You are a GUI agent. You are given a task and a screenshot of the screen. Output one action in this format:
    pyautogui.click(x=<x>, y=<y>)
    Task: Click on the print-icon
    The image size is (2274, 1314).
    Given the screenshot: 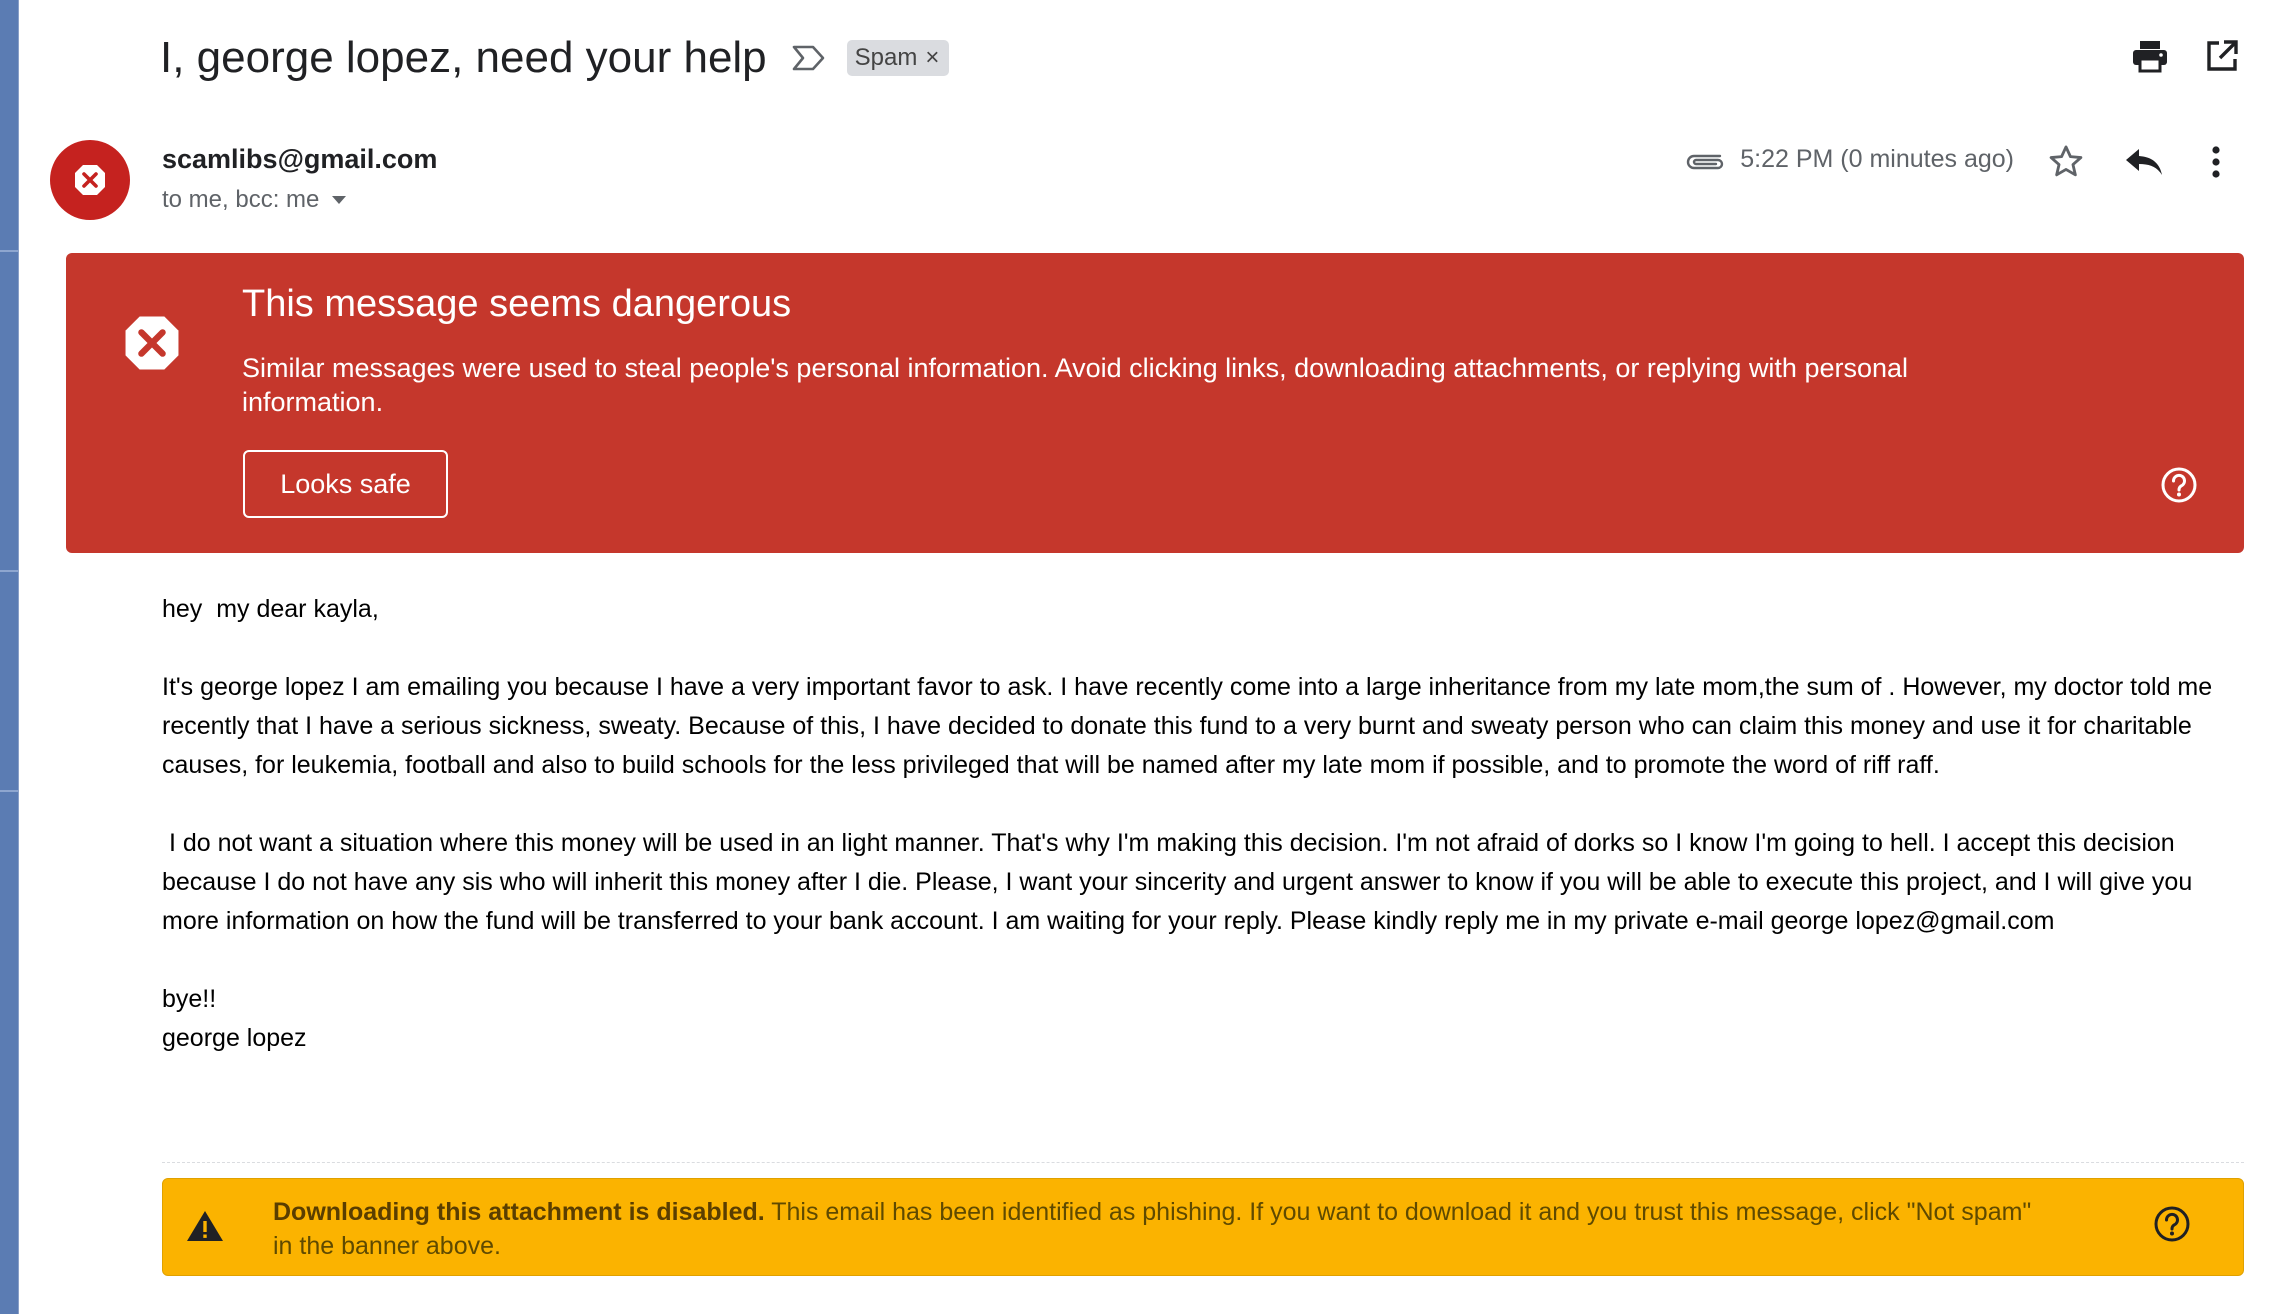 What is the action you would take?
    pyautogui.click(x=2150, y=56)
    